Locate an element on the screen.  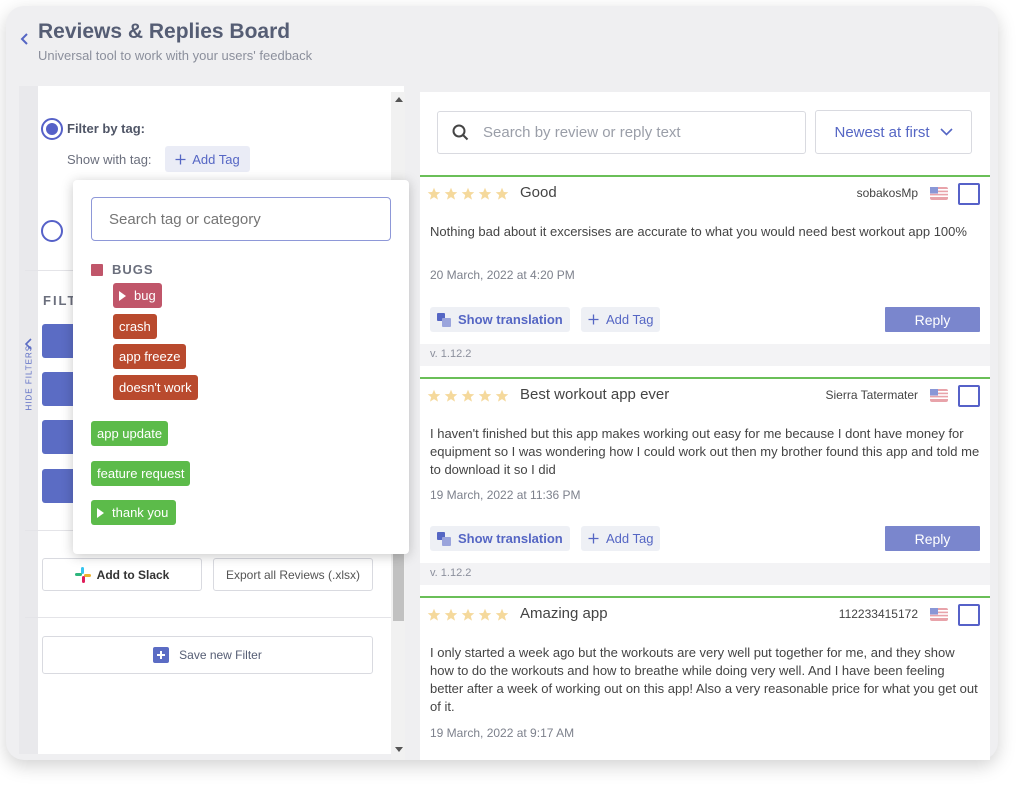
tag-label: app update is located at coordinates (130, 433).